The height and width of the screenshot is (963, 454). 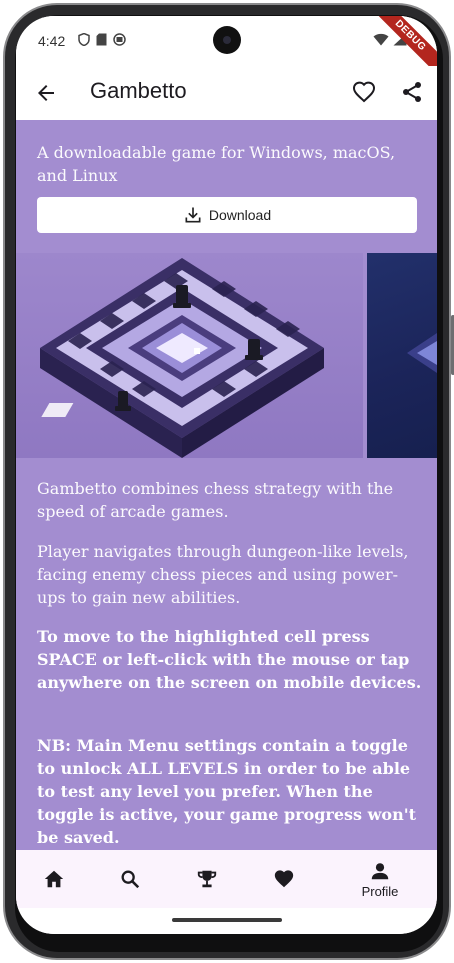 I want to click on sd-card-icon, so click(x=101, y=39).